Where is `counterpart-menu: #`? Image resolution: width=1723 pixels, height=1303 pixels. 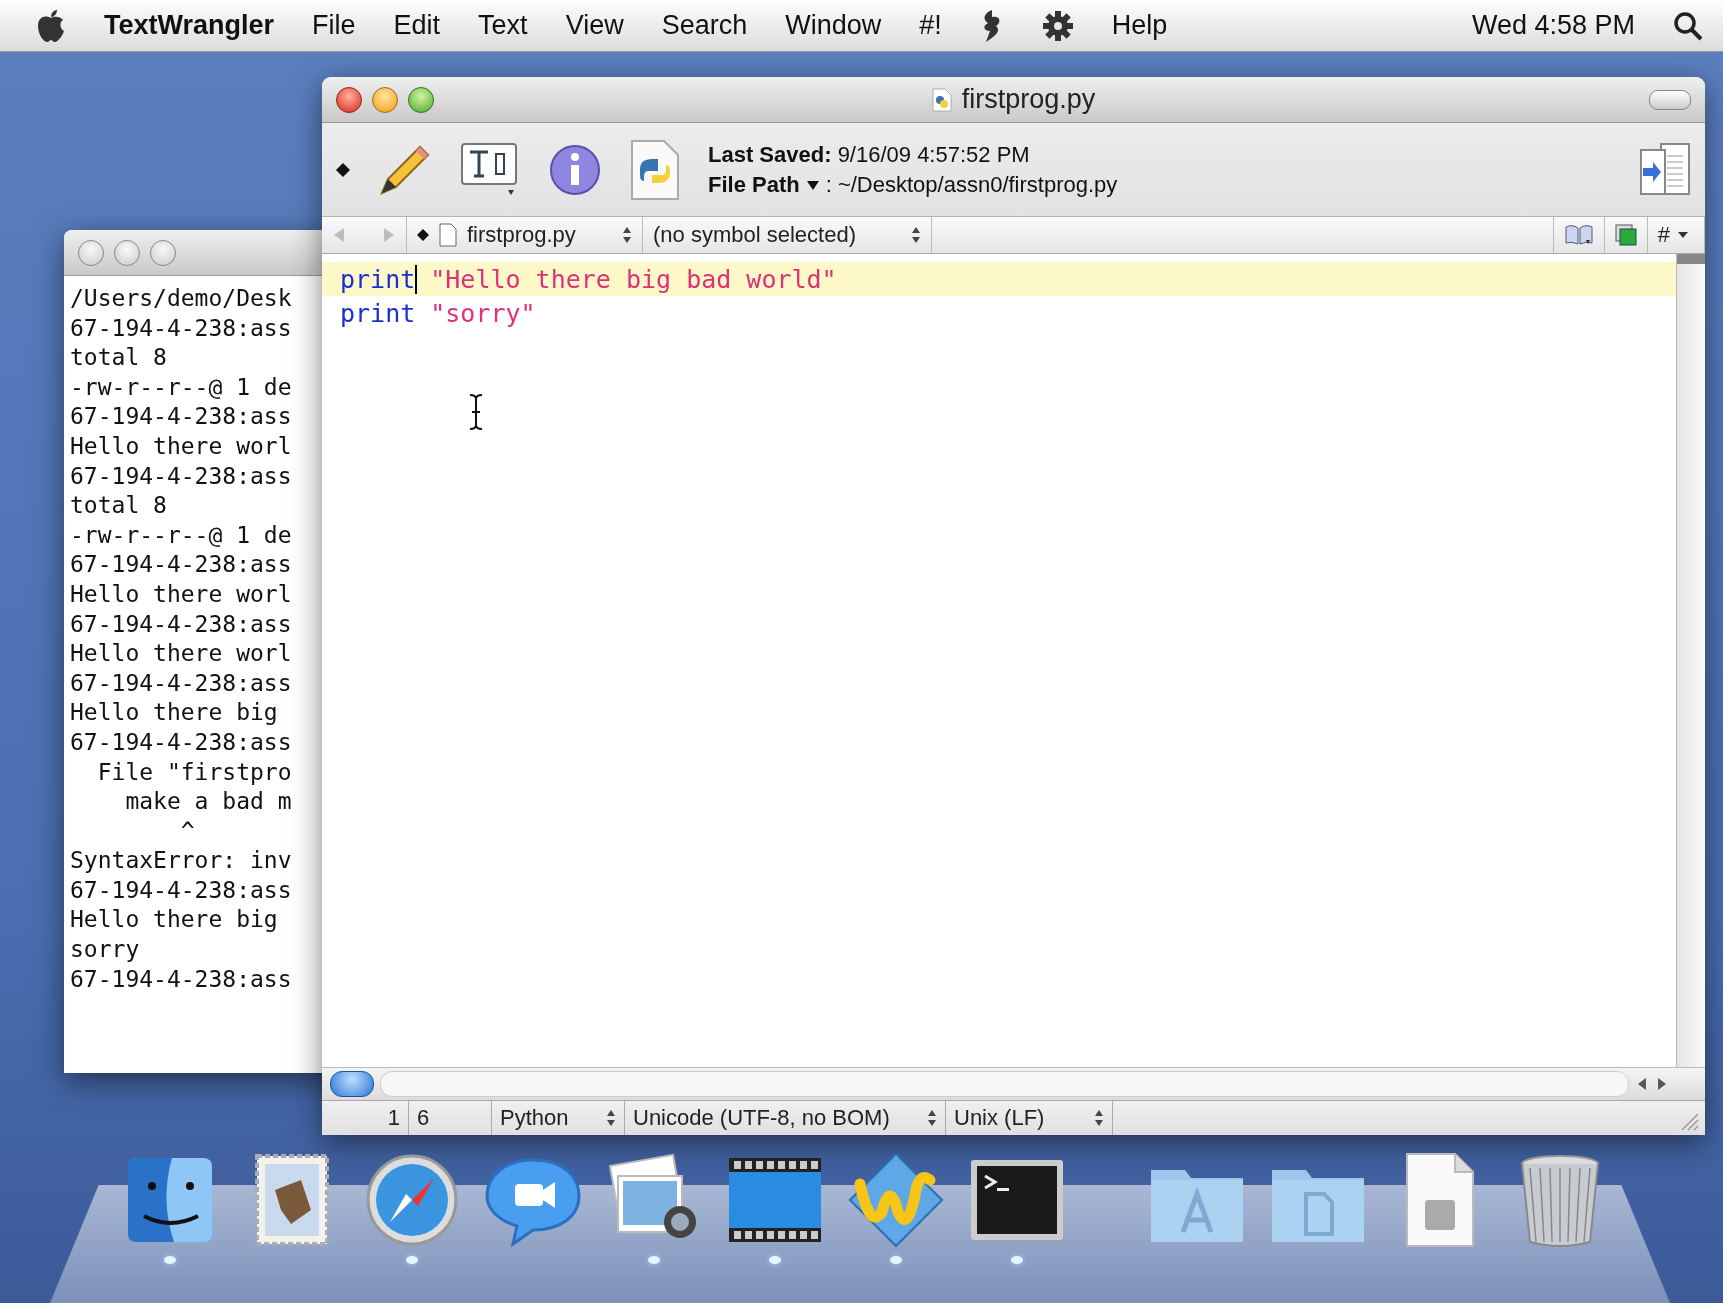 counterpart-menu: # is located at coordinates (1676, 235).